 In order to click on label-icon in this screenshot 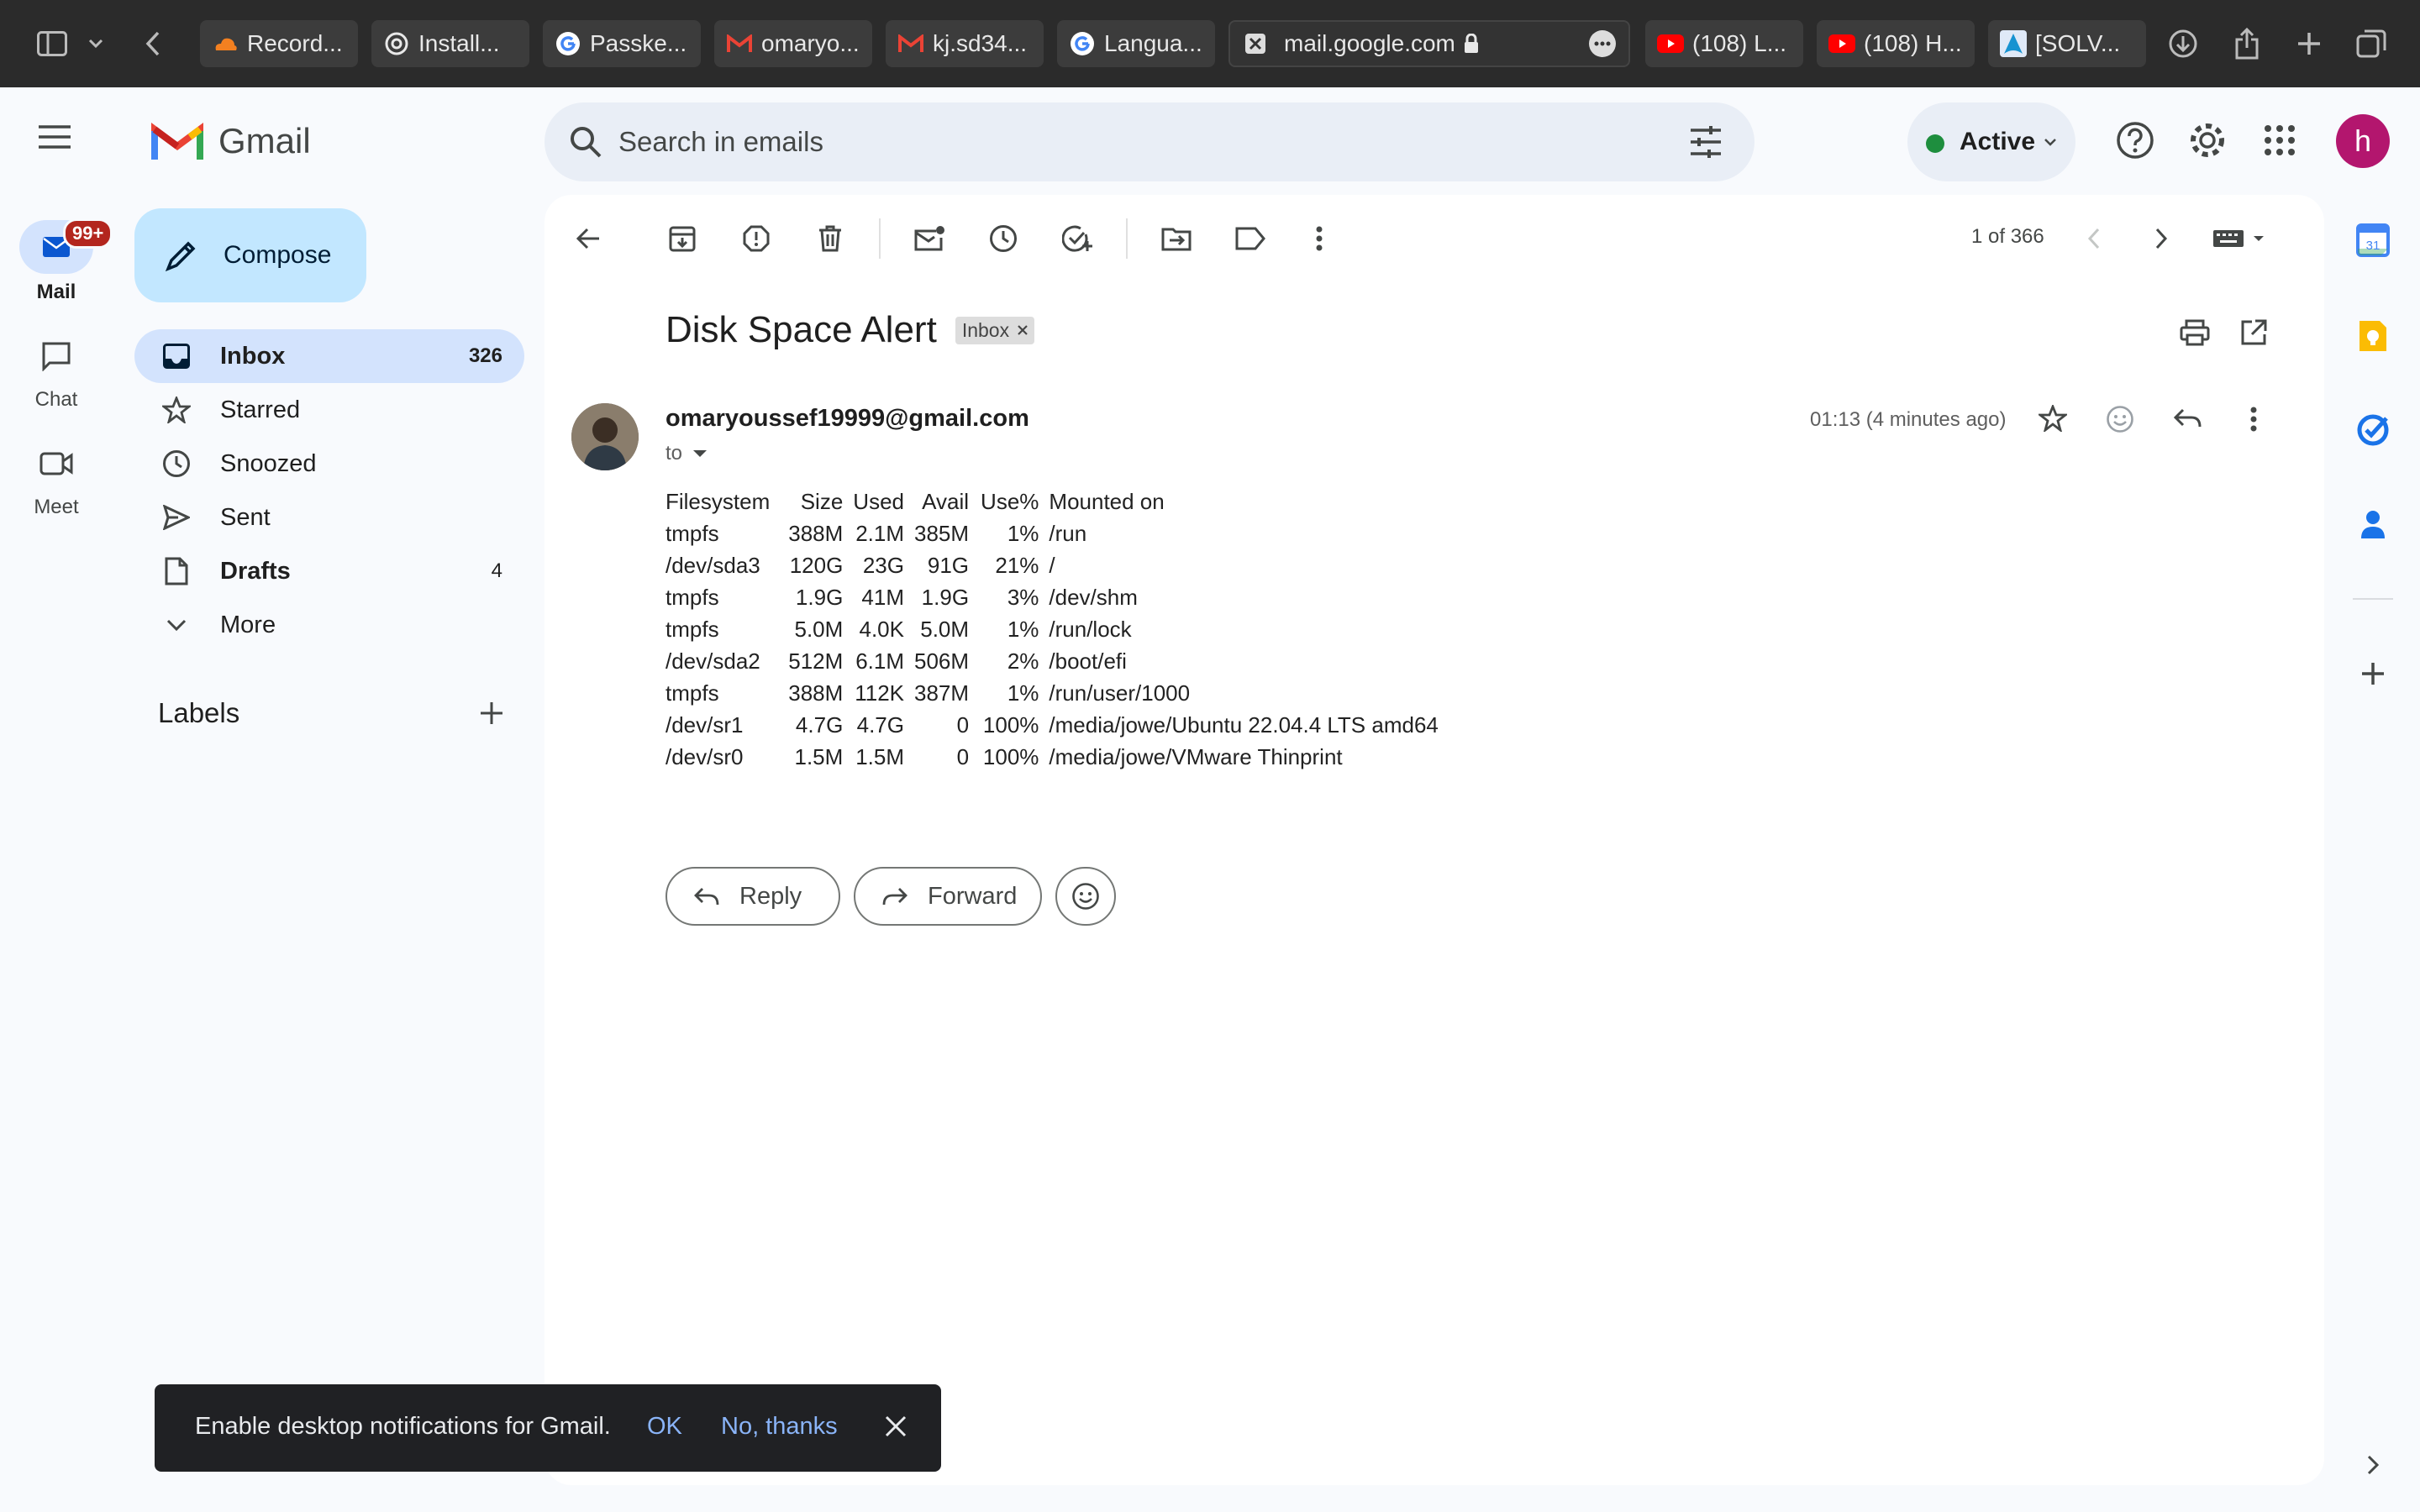, I will do `click(1251, 238)`.